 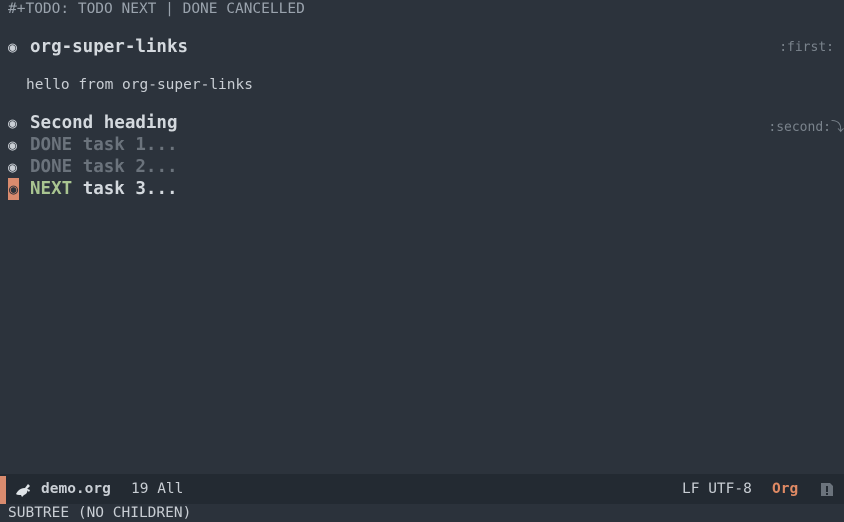 I want to click on modeline-file-name: demo.org, so click(x=76, y=489).